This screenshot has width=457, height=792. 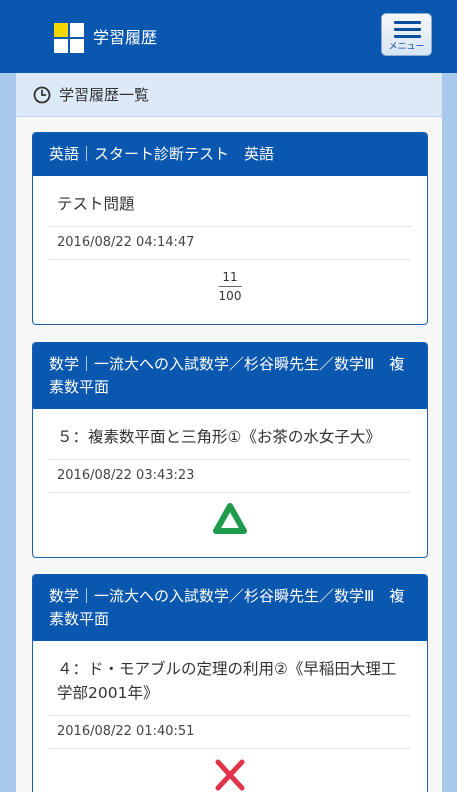 What do you see at coordinates (230, 518) in the screenshot?
I see `triangle-icon` at bounding box center [230, 518].